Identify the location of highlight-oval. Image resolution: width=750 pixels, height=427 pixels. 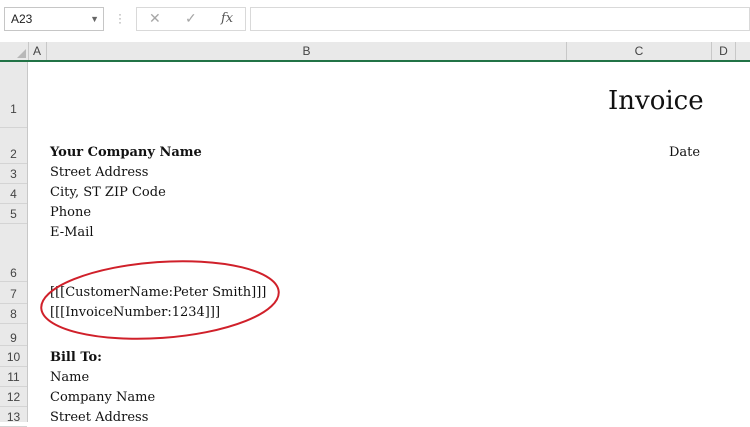
(160, 300).